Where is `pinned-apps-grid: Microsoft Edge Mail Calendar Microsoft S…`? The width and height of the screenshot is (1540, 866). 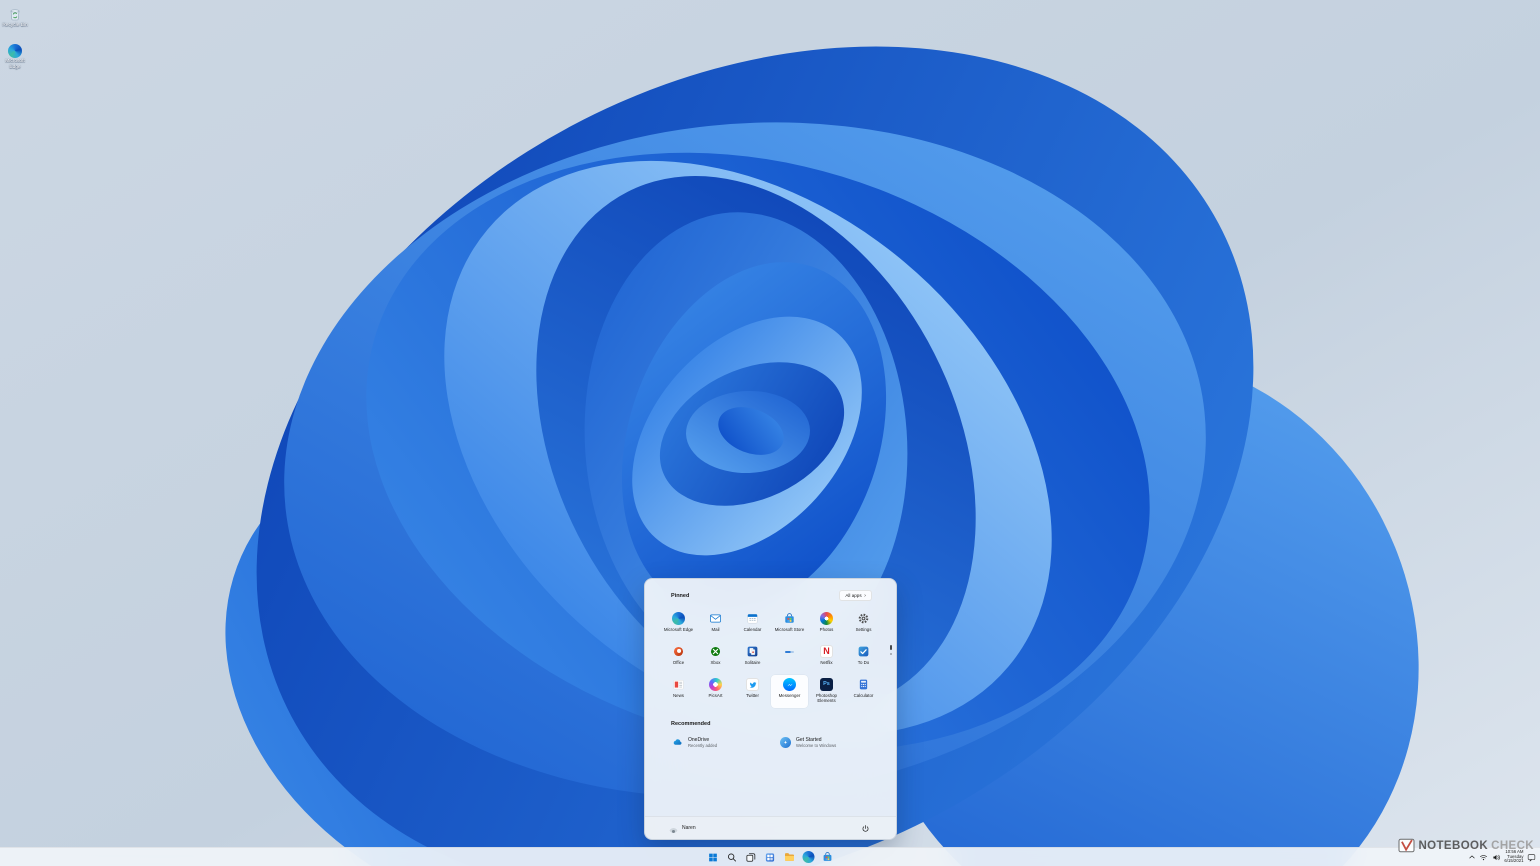 pinned-apps-grid: Microsoft Edge Mail Calendar Microsoft S… is located at coordinates (771, 658).